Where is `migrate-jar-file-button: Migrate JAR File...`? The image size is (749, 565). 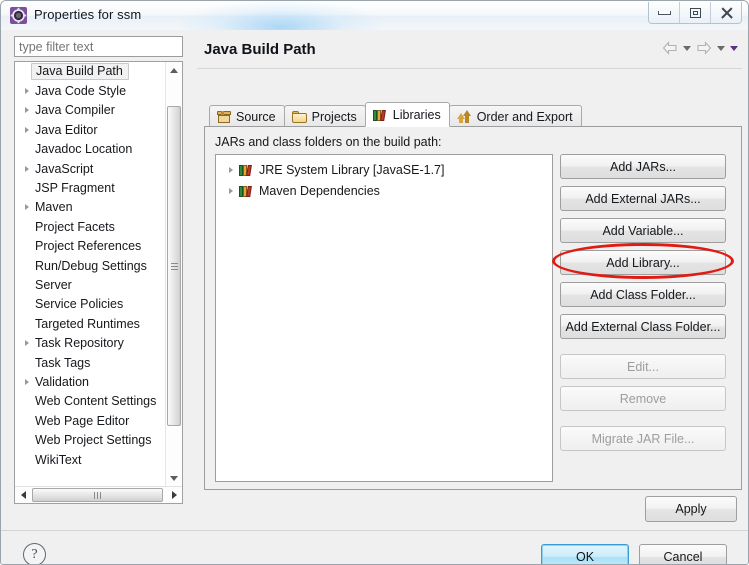
migrate-jar-file-button: Migrate JAR File... is located at coordinates (643, 438).